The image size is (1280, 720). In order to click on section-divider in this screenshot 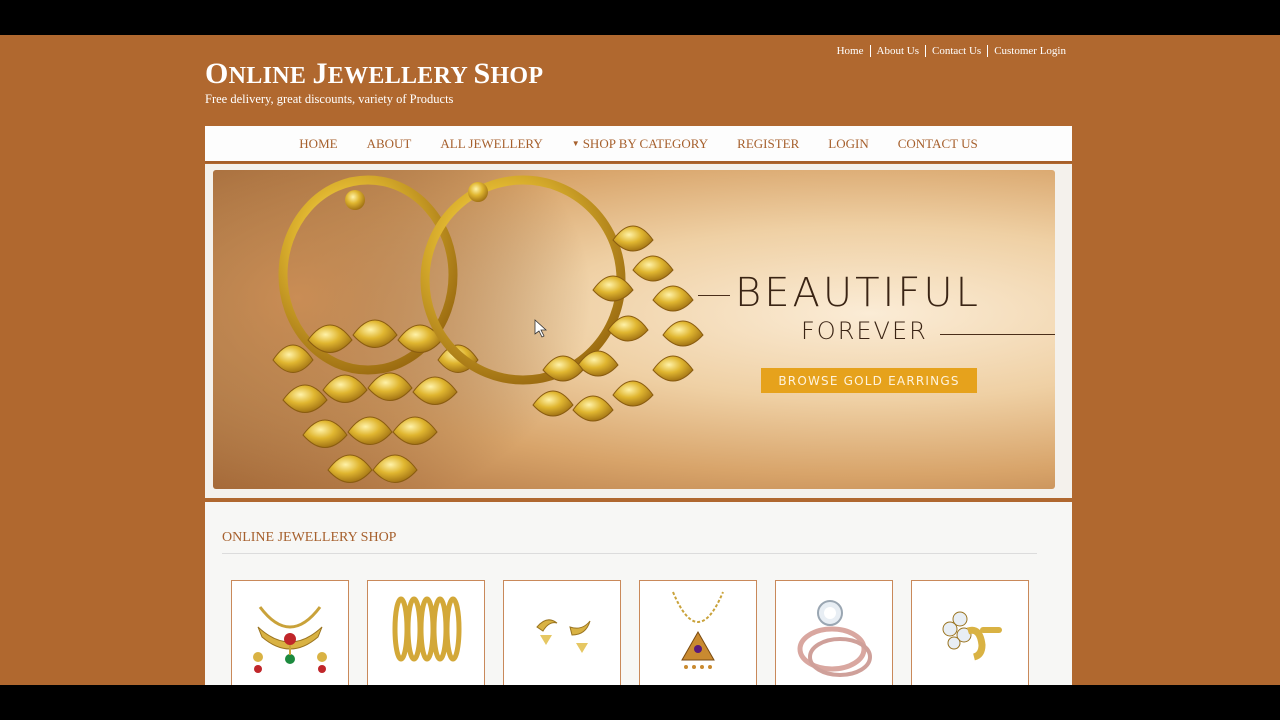, I will do `click(629, 553)`.